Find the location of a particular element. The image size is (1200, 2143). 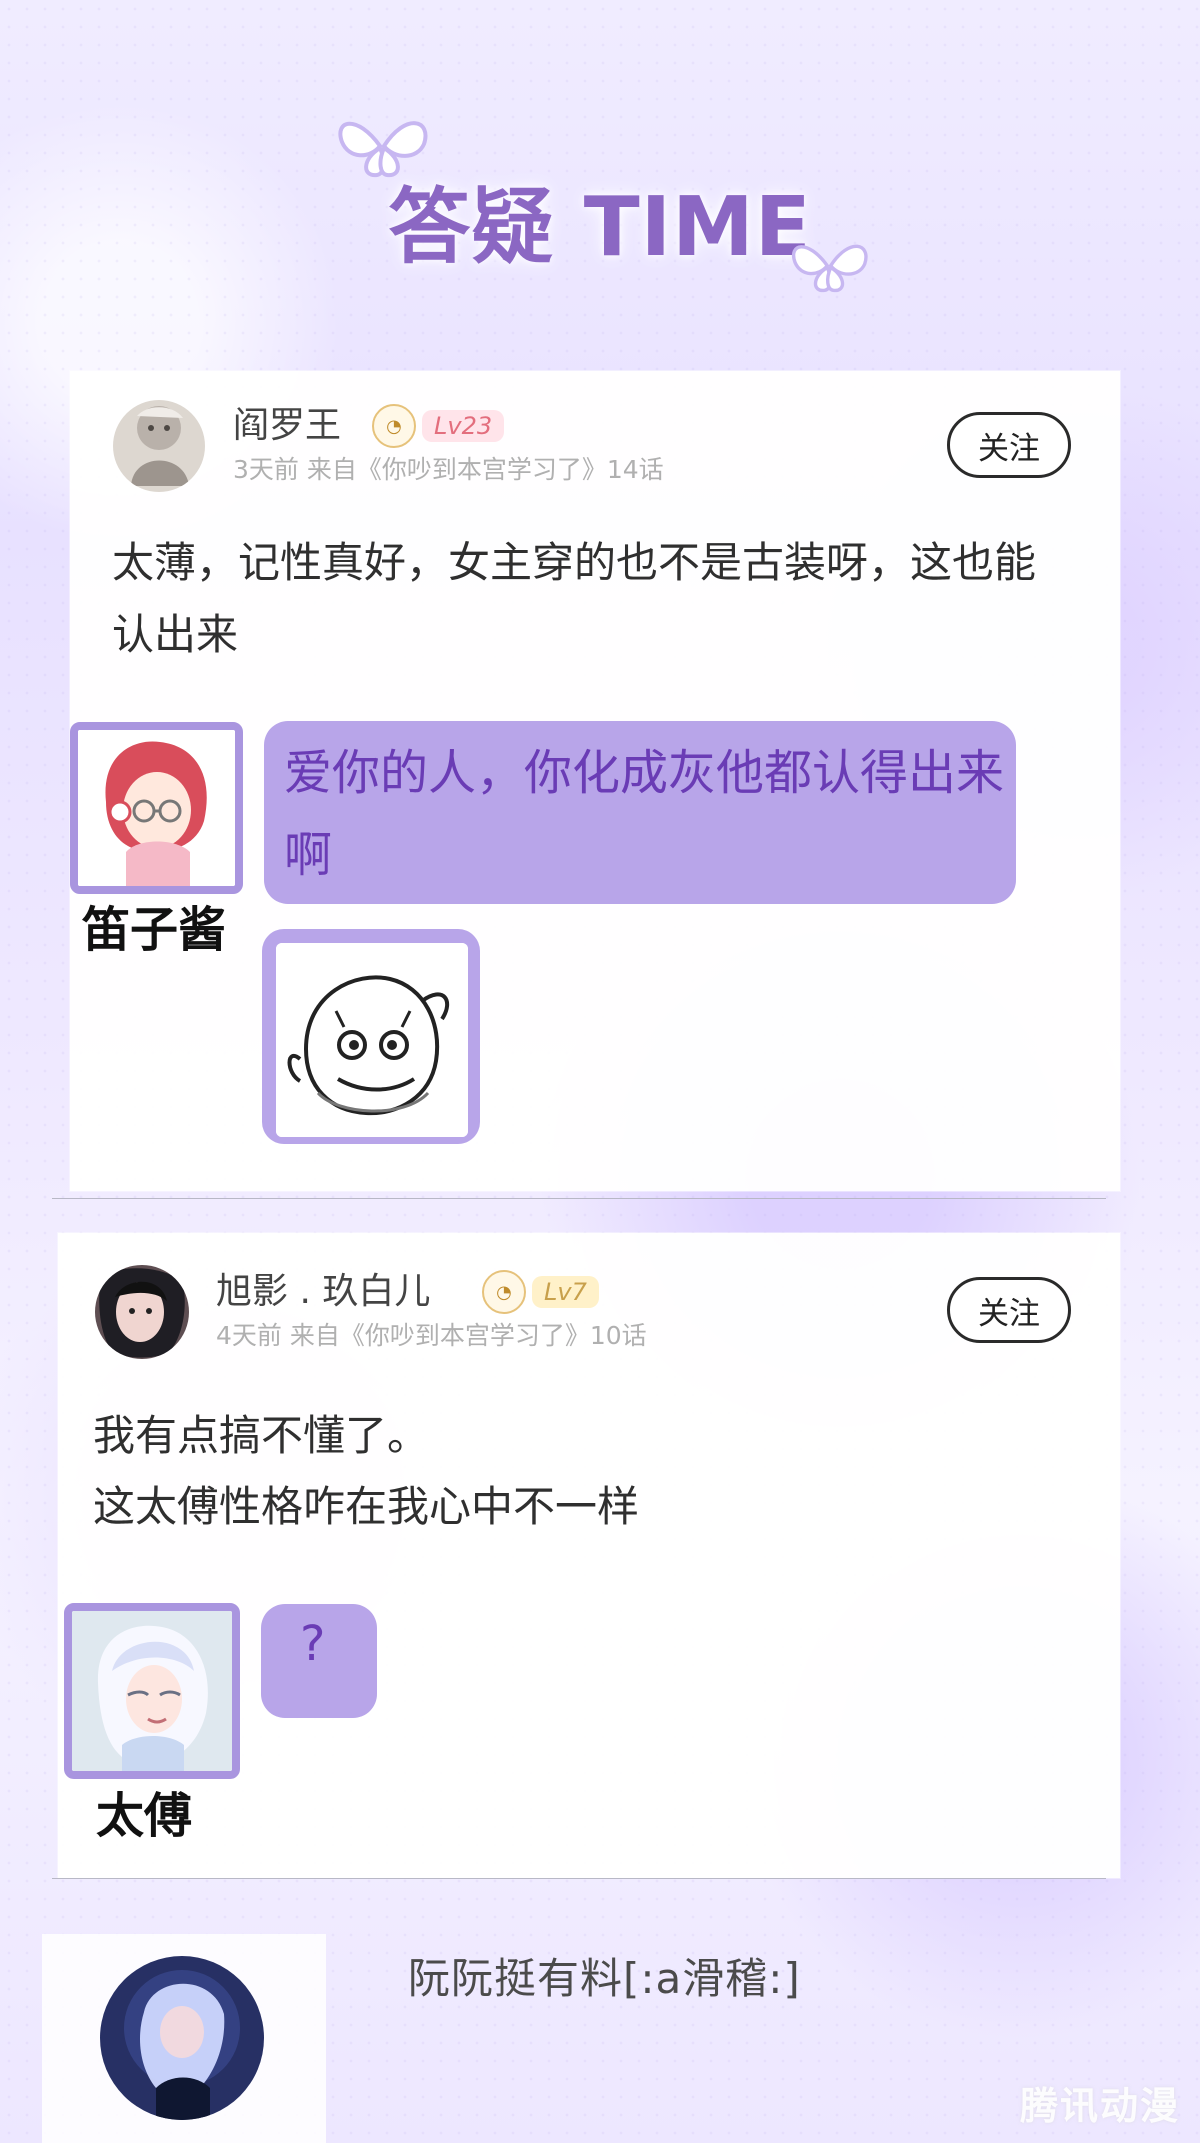

level-label: Lv23 is located at coordinates (463, 426).